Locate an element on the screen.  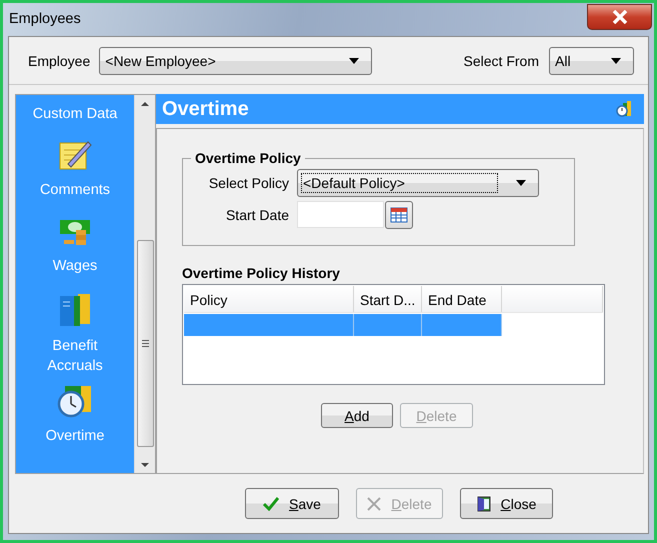
date-field is located at coordinates (340, 214).